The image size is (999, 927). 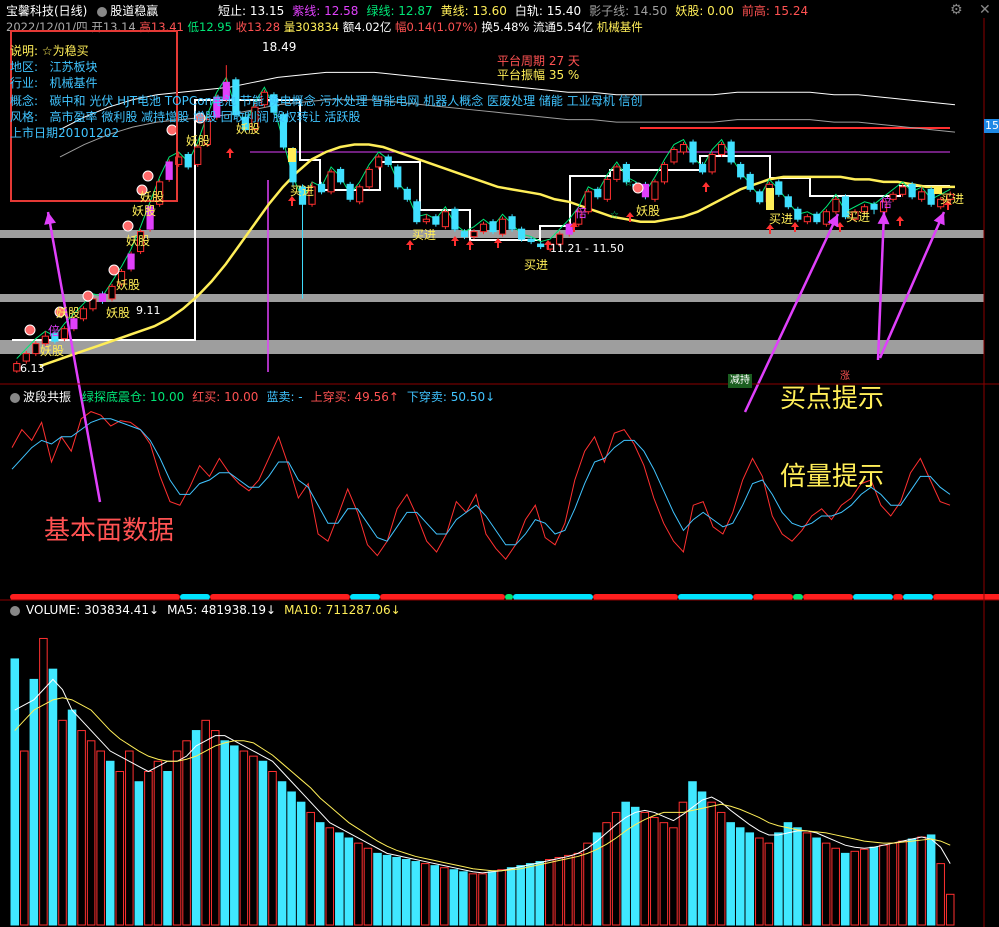 What do you see at coordinates (65, 133) in the screenshot?
I see `fund-listing: 上市日期20101202` at bounding box center [65, 133].